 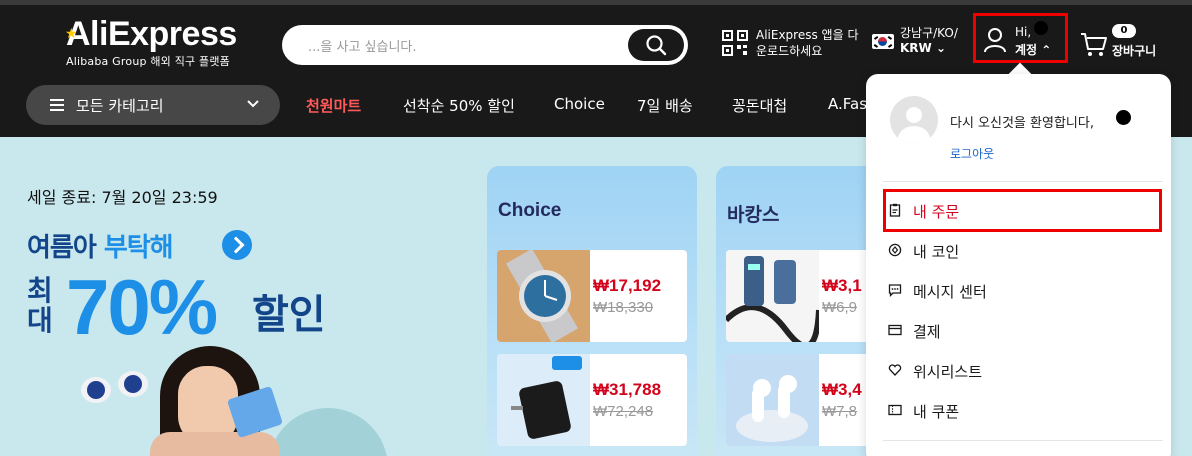 I want to click on korea-flag-icon, so click(x=883, y=41).